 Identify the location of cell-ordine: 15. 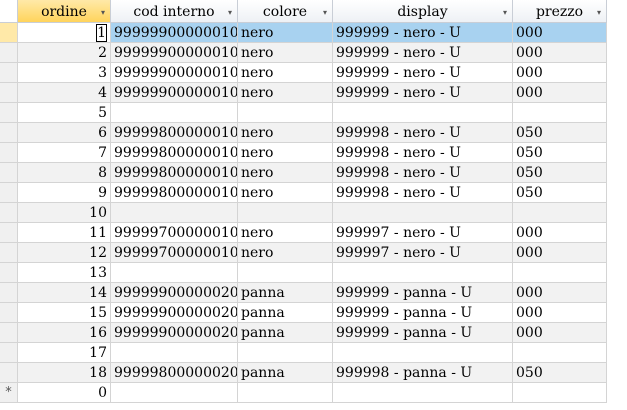
(64, 313).